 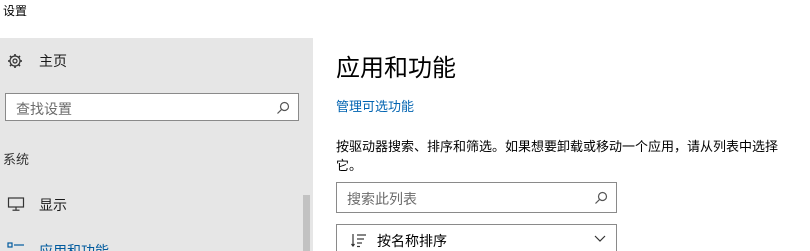 I want to click on title-bar: 设置, so click(x=405, y=15).